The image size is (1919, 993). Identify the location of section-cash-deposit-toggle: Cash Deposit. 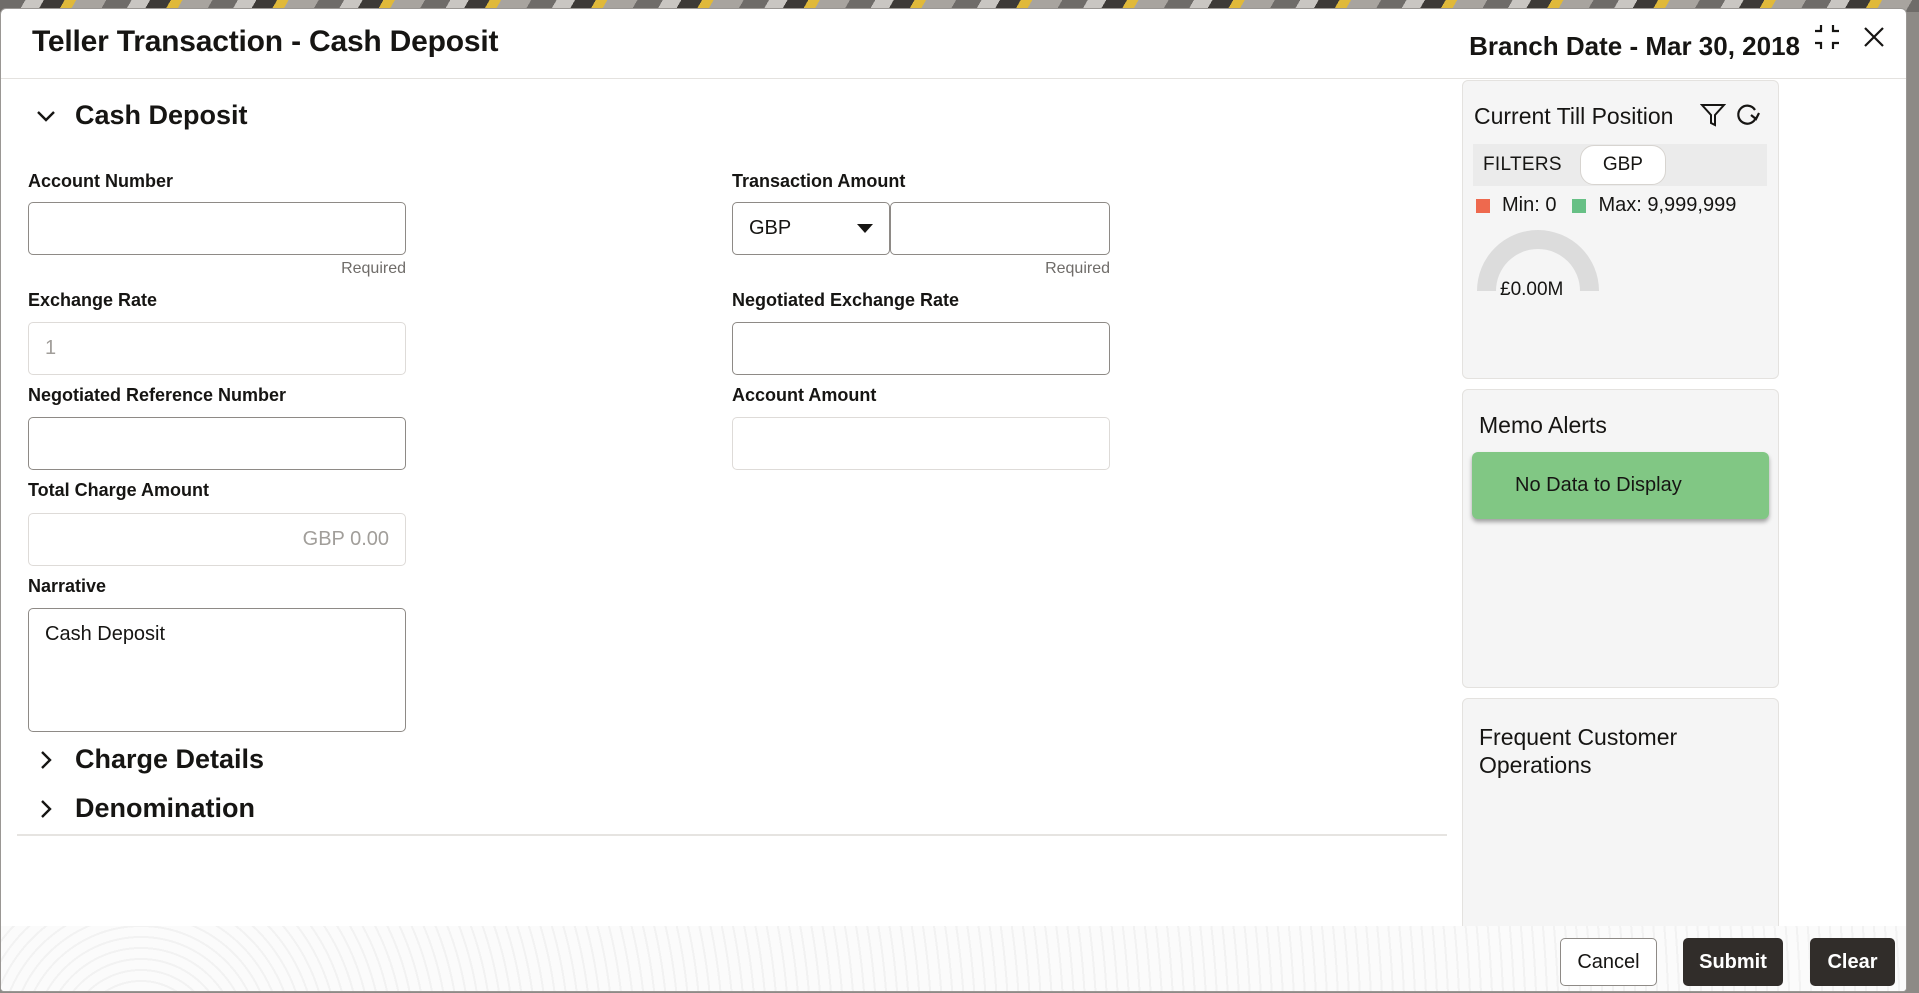
(140, 115).